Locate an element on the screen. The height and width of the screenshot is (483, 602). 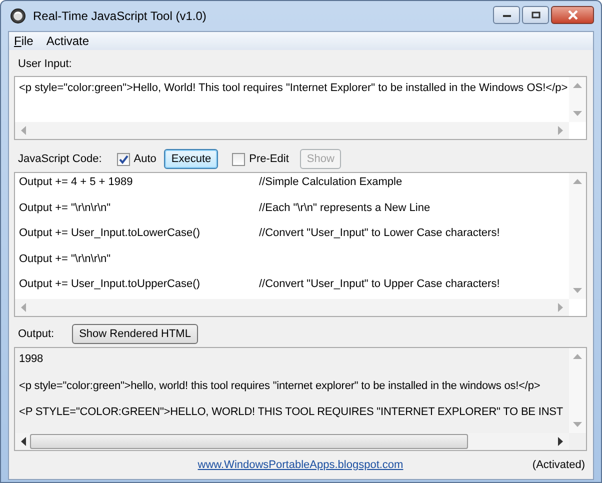
code-line: Output += 4 + 5 + 1989 is located at coordinates (76, 182).